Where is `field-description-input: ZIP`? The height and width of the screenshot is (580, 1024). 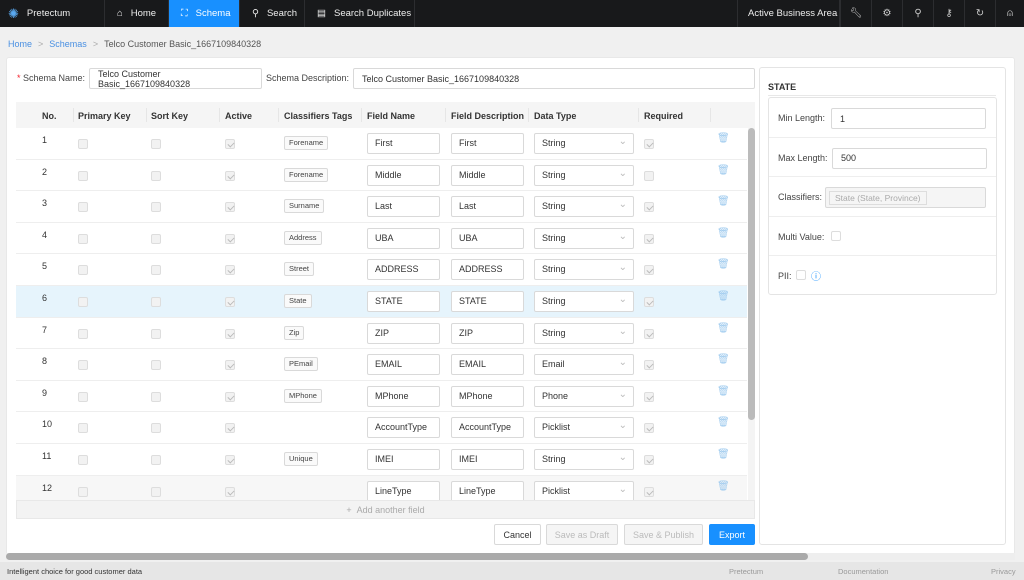 field-description-input: ZIP is located at coordinates (487, 333).